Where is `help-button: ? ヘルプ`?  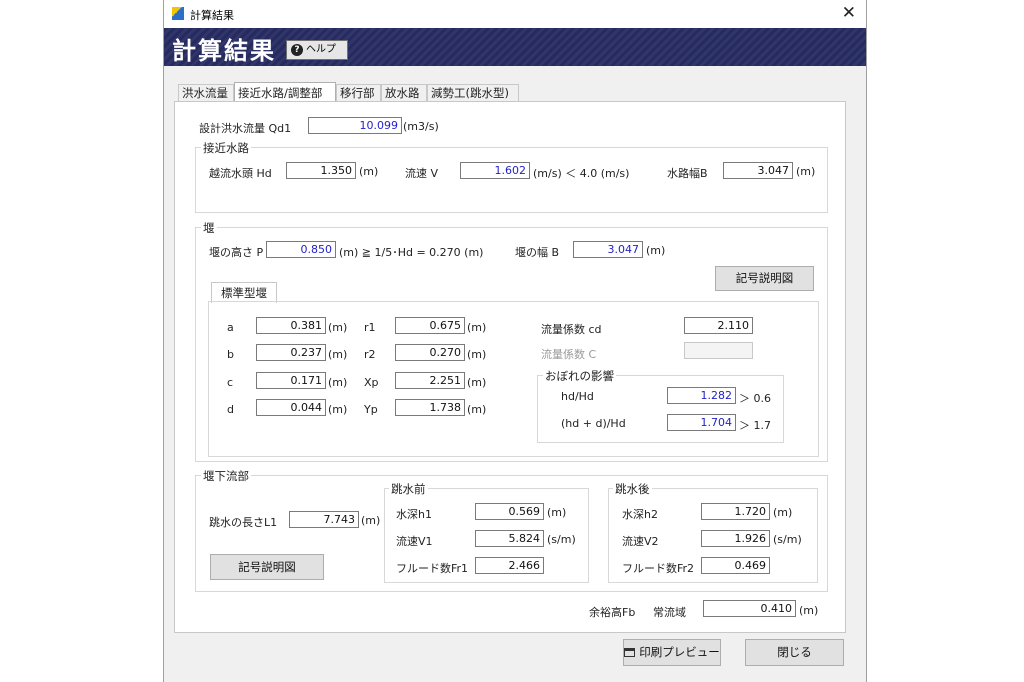 help-button: ? ヘルプ is located at coordinates (317, 50).